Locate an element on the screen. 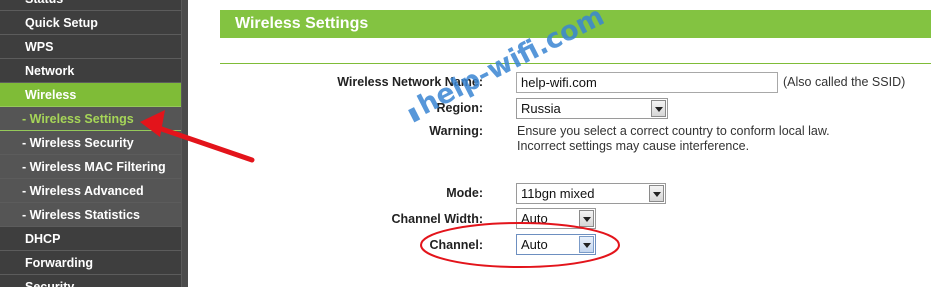 This screenshot has height=287, width=931. region-label: Region: is located at coordinates (459, 108).